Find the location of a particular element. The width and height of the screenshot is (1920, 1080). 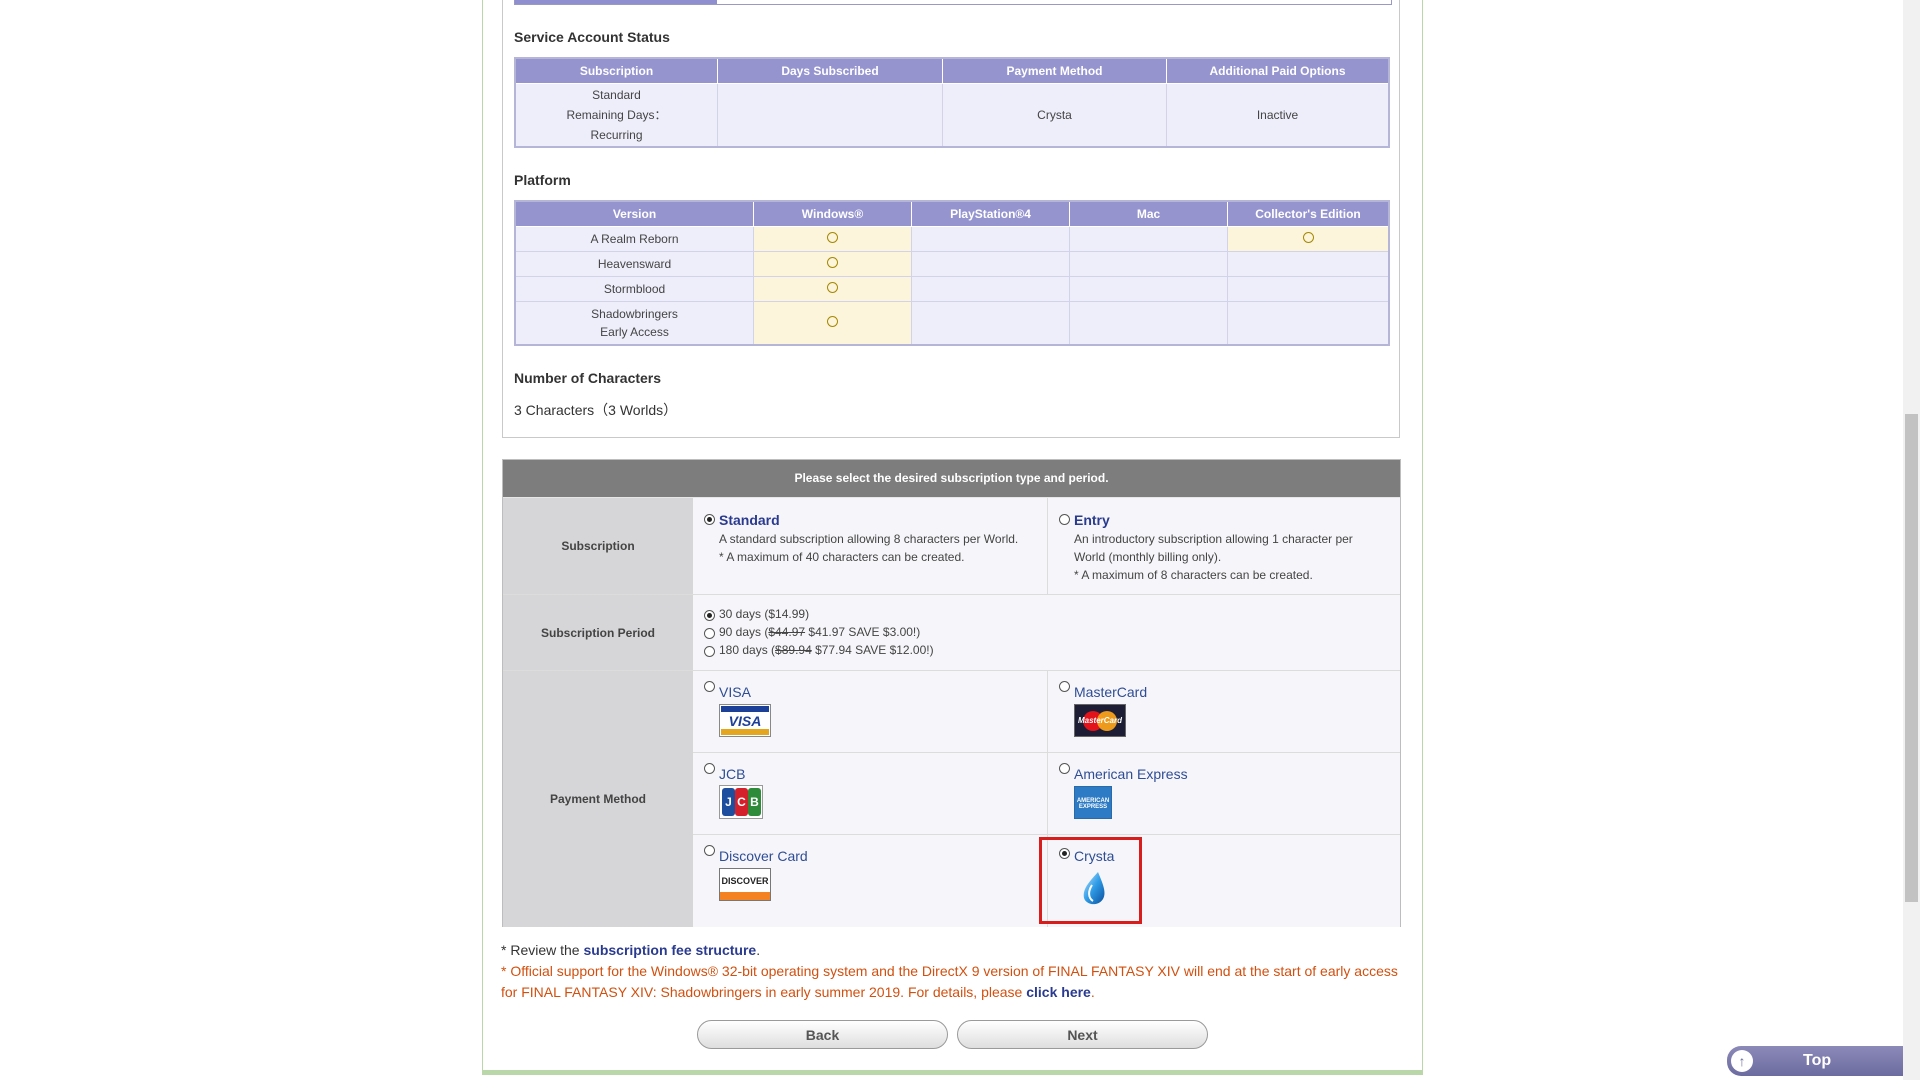

period-180-label: 180 days ($89.94 $77.94 SAVE $12.00!) is located at coordinates (826, 650).